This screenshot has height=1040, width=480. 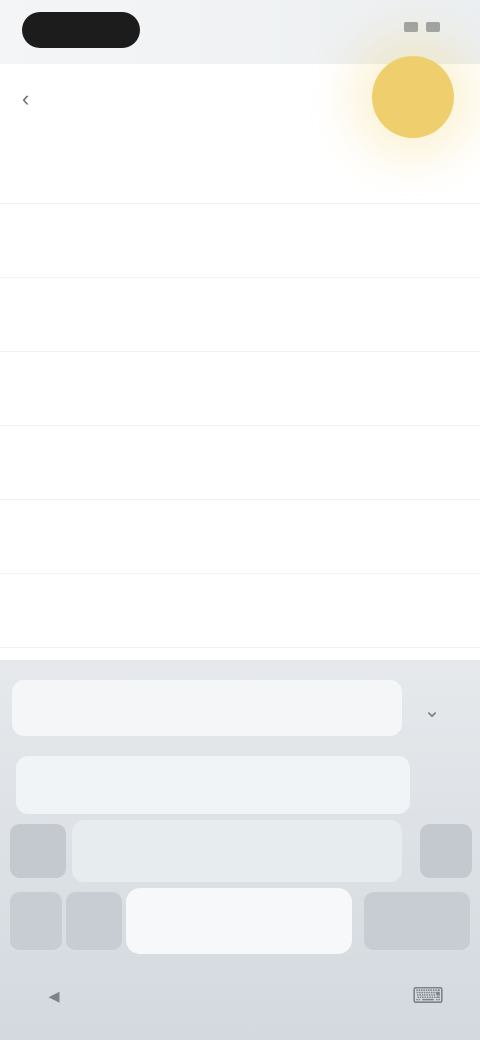 What do you see at coordinates (33, 99) in the screenshot?
I see `back-arrow-icon: ‹` at bounding box center [33, 99].